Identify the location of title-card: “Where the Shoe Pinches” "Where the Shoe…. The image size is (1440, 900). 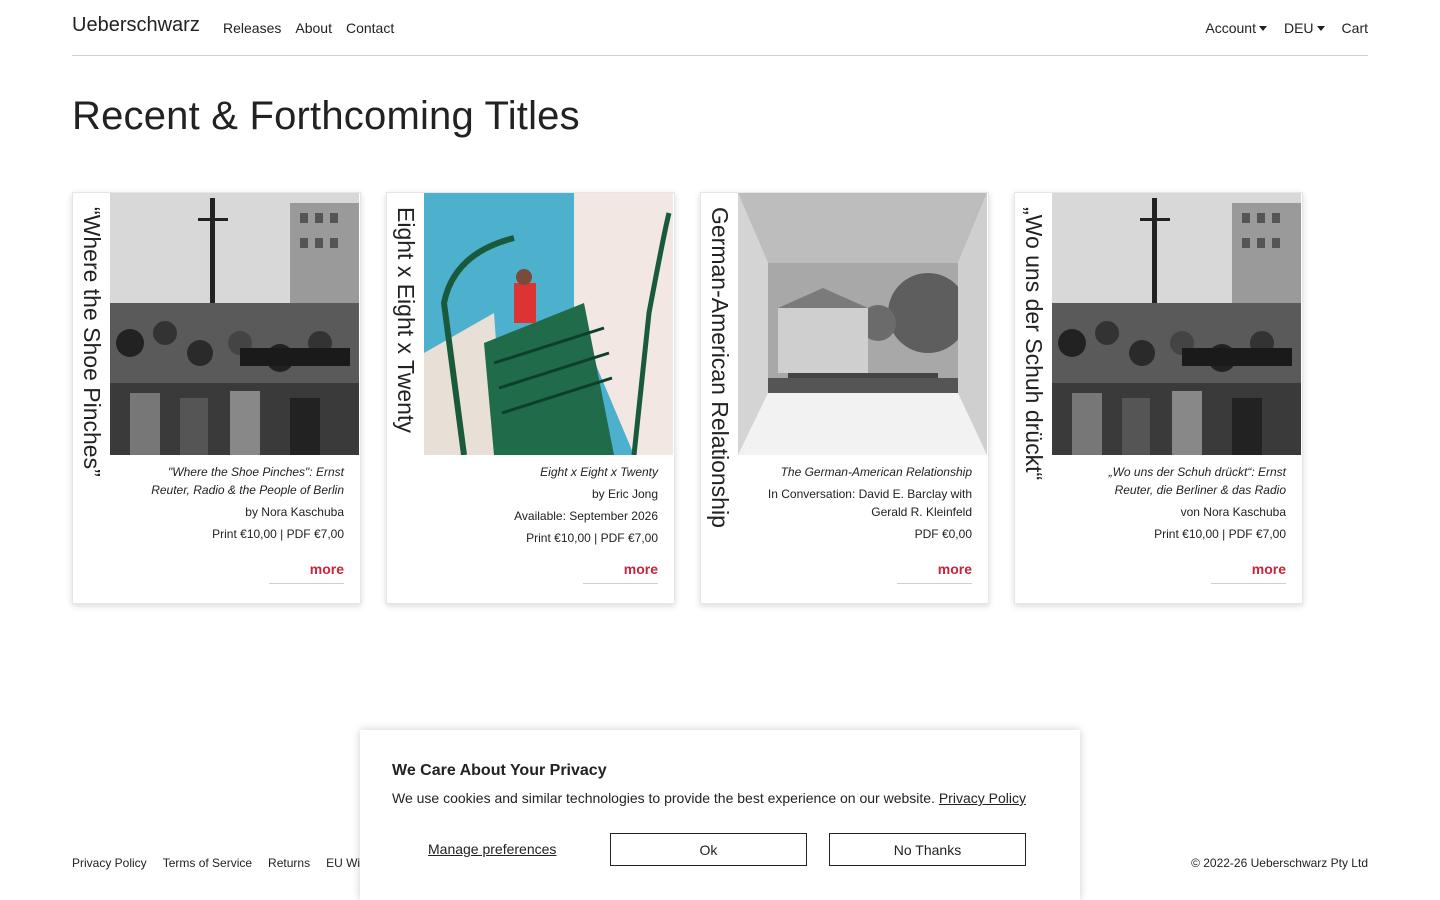
(216, 398).